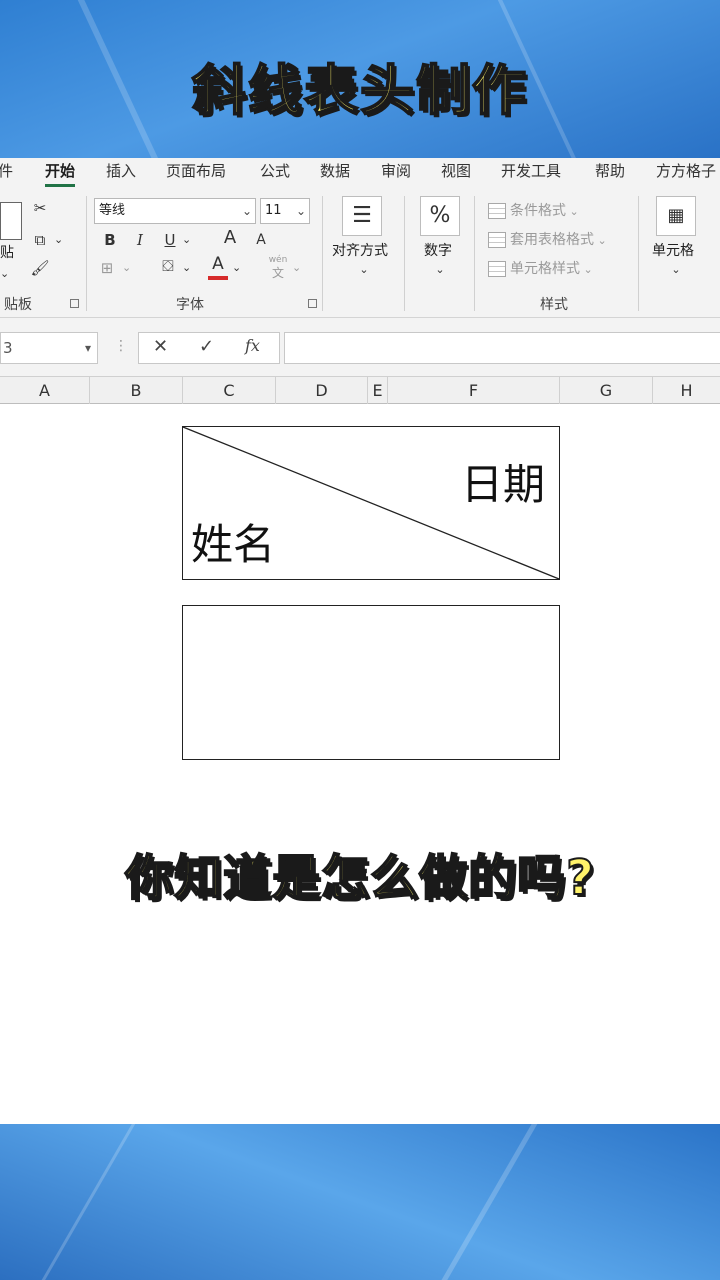  Describe the element at coordinates (502, 348) in the screenshot. I see `formula-input` at that location.